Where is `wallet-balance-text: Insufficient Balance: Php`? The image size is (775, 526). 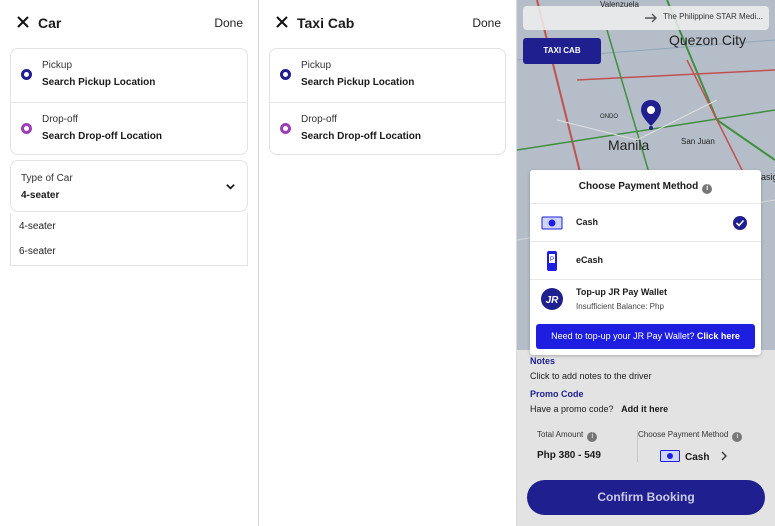
wallet-balance-text: Insufficient Balance: Php is located at coordinates (620, 306).